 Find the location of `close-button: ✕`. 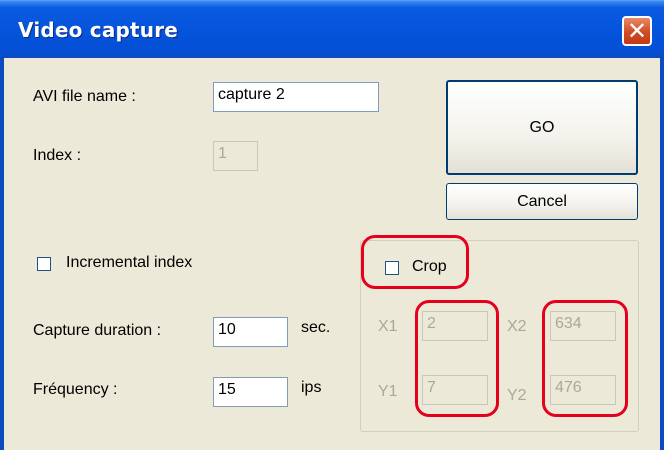

close-button: ✕ is located at coordinates (637, 31).